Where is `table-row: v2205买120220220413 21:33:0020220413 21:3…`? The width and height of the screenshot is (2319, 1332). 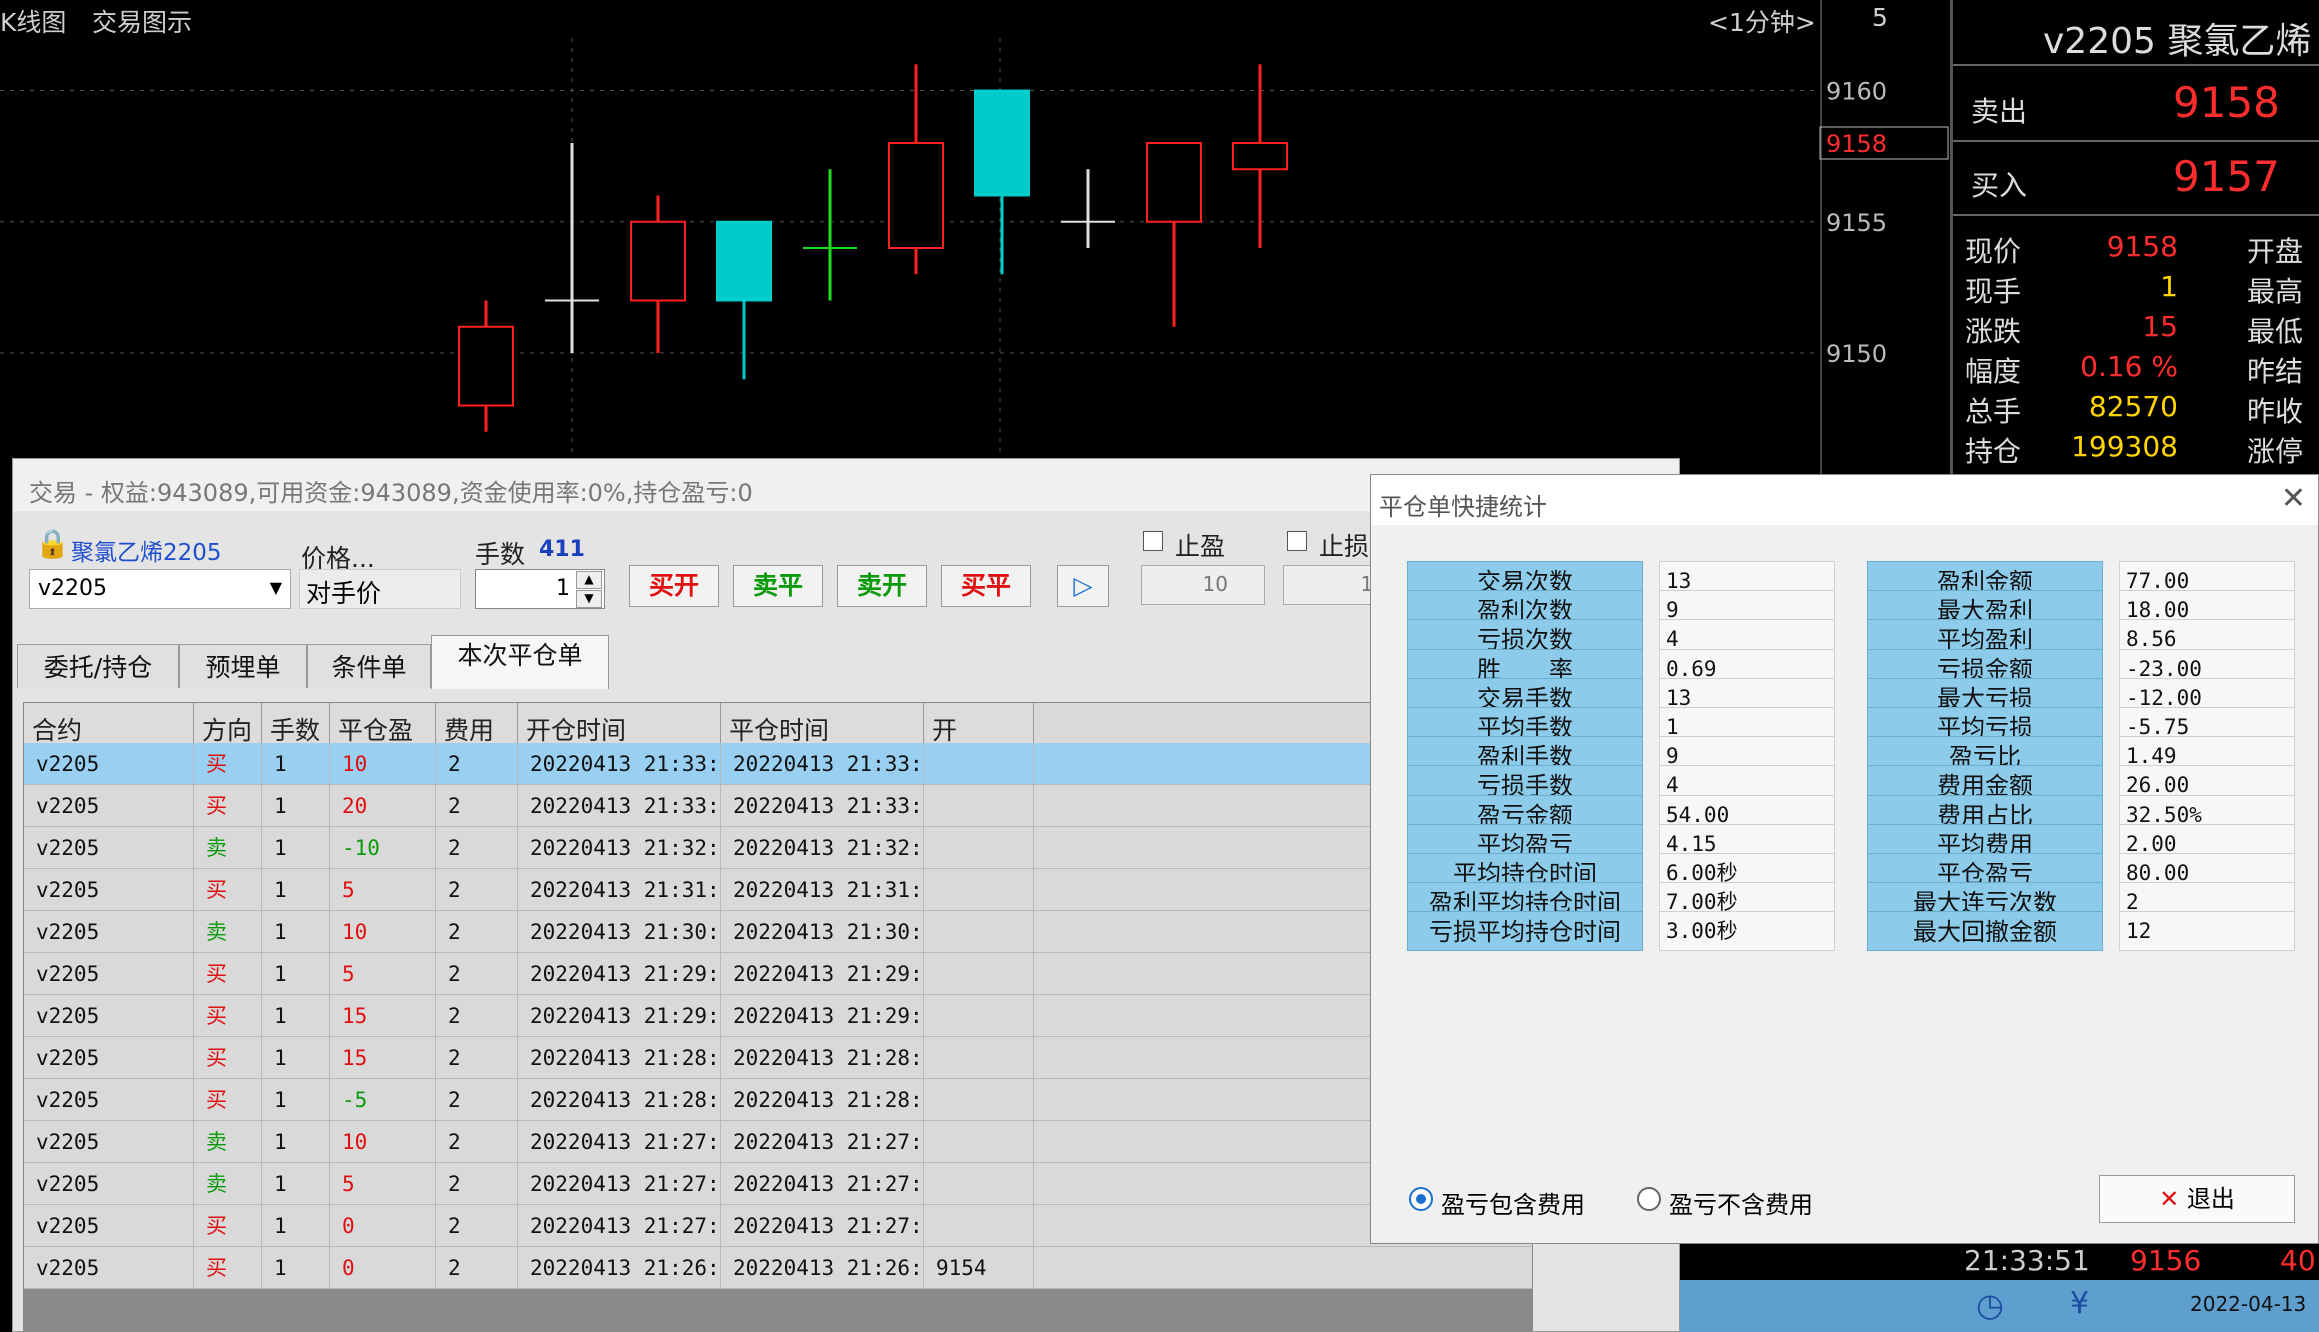 table-row: v2205买120220220413 21:33:0020220413 21:3… is located at coordinates (778, 806).